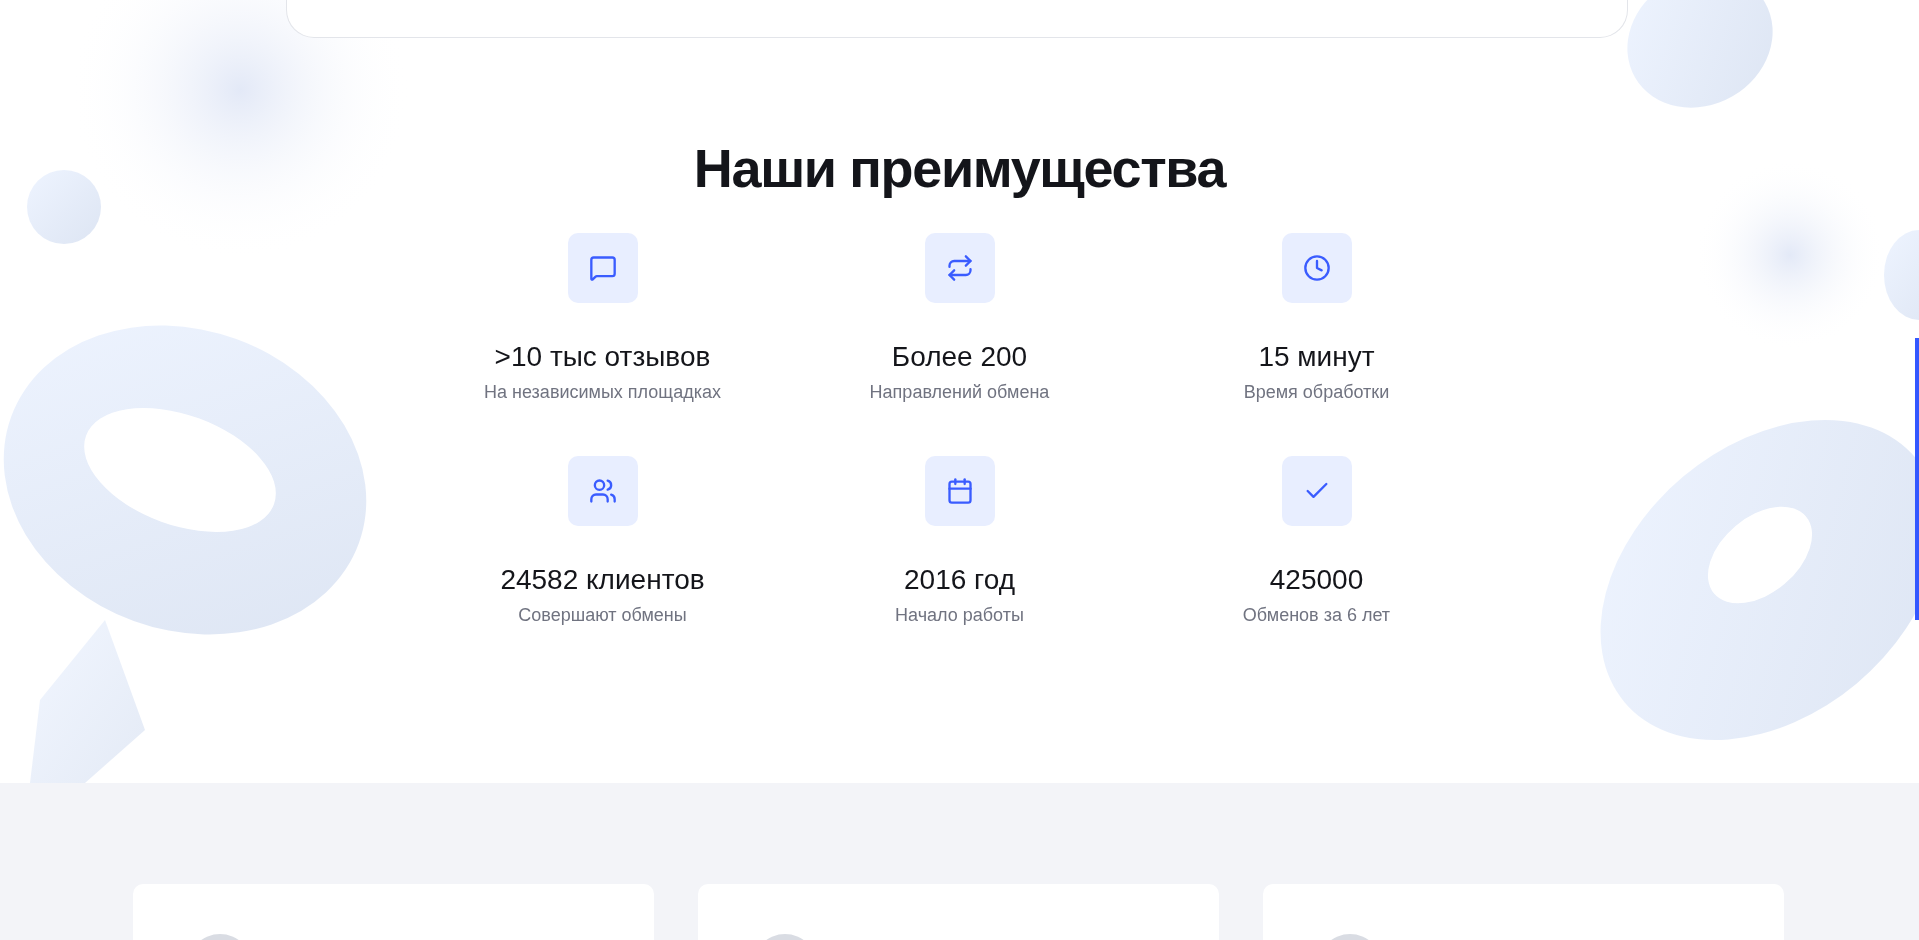 The width and height of the screenshot is (1919, 940). Describe the element at coordinates (602, 357) in the screenshot. I see `advantage-value: >10 тыс отзывов` at that location.